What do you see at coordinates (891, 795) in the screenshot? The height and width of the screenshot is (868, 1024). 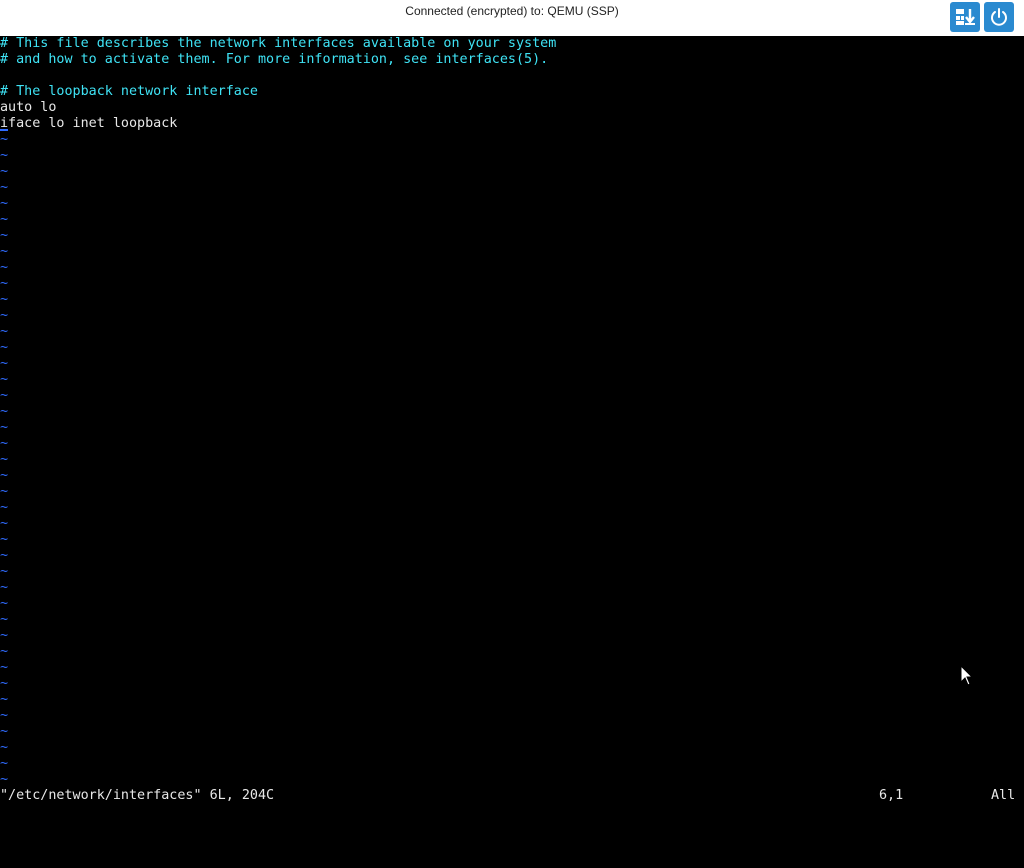 I see `status-cursor-position: 6,1` at bounding box center [891, 795].